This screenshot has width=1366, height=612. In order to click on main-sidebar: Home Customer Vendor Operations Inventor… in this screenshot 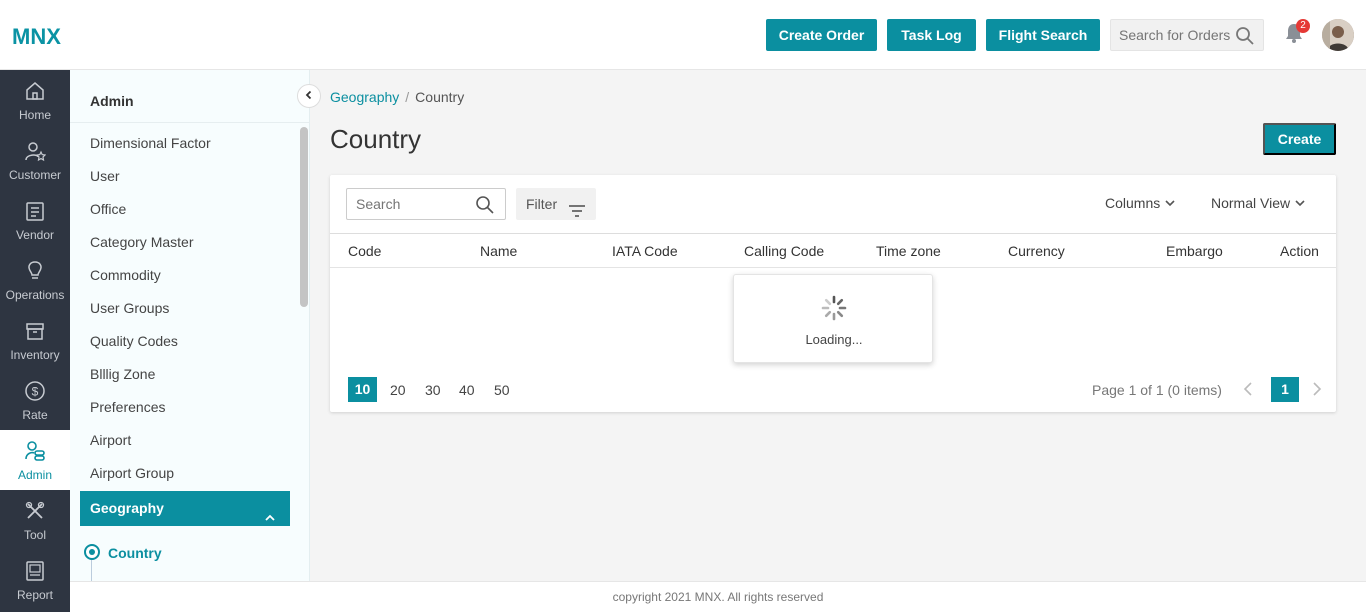, I will do `click(35, 341)`.